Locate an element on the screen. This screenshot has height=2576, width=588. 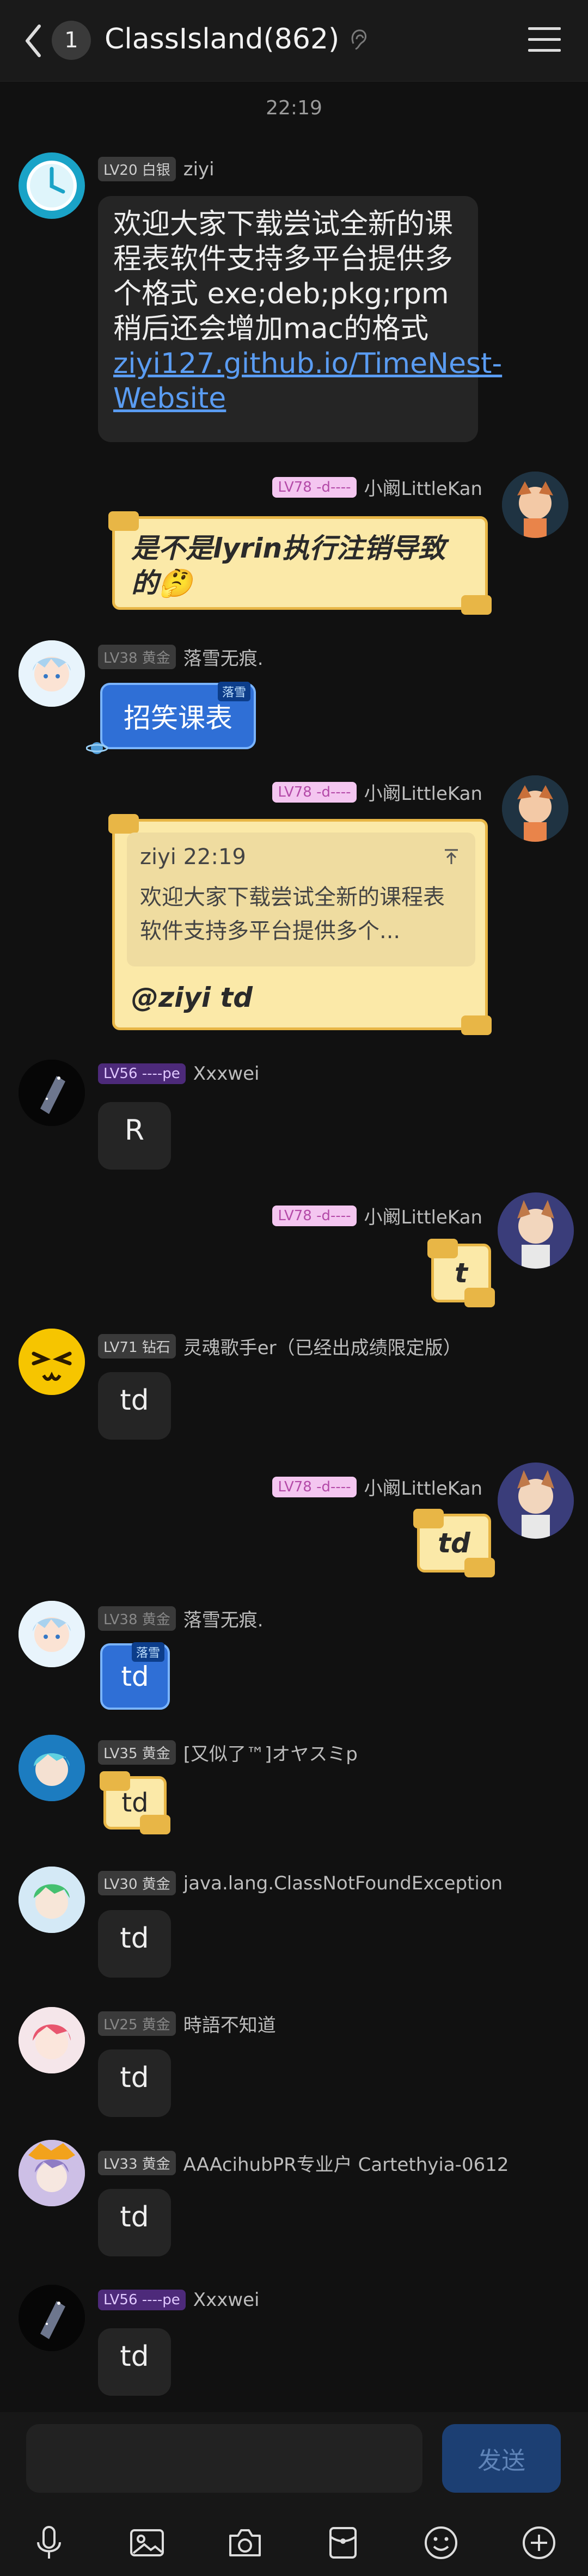
sender-meta: LV35 黄金 [又似了™]オヤスミp is located at coordinates (228, 1752).